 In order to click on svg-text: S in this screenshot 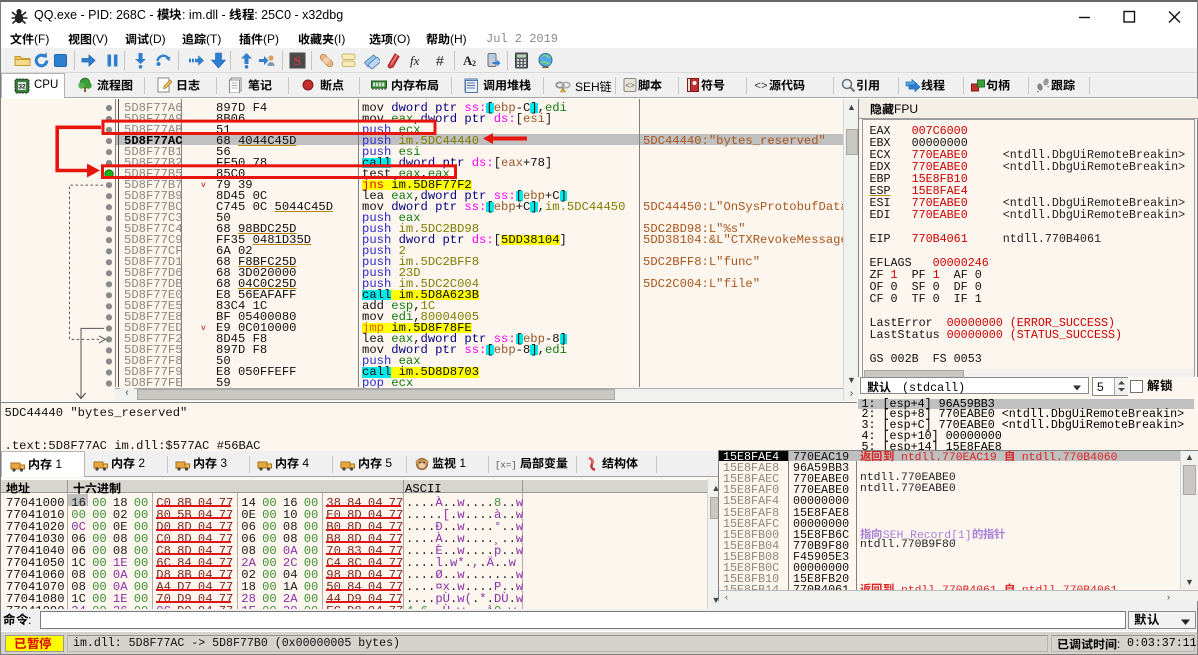, I will do `click(297, 60)`.